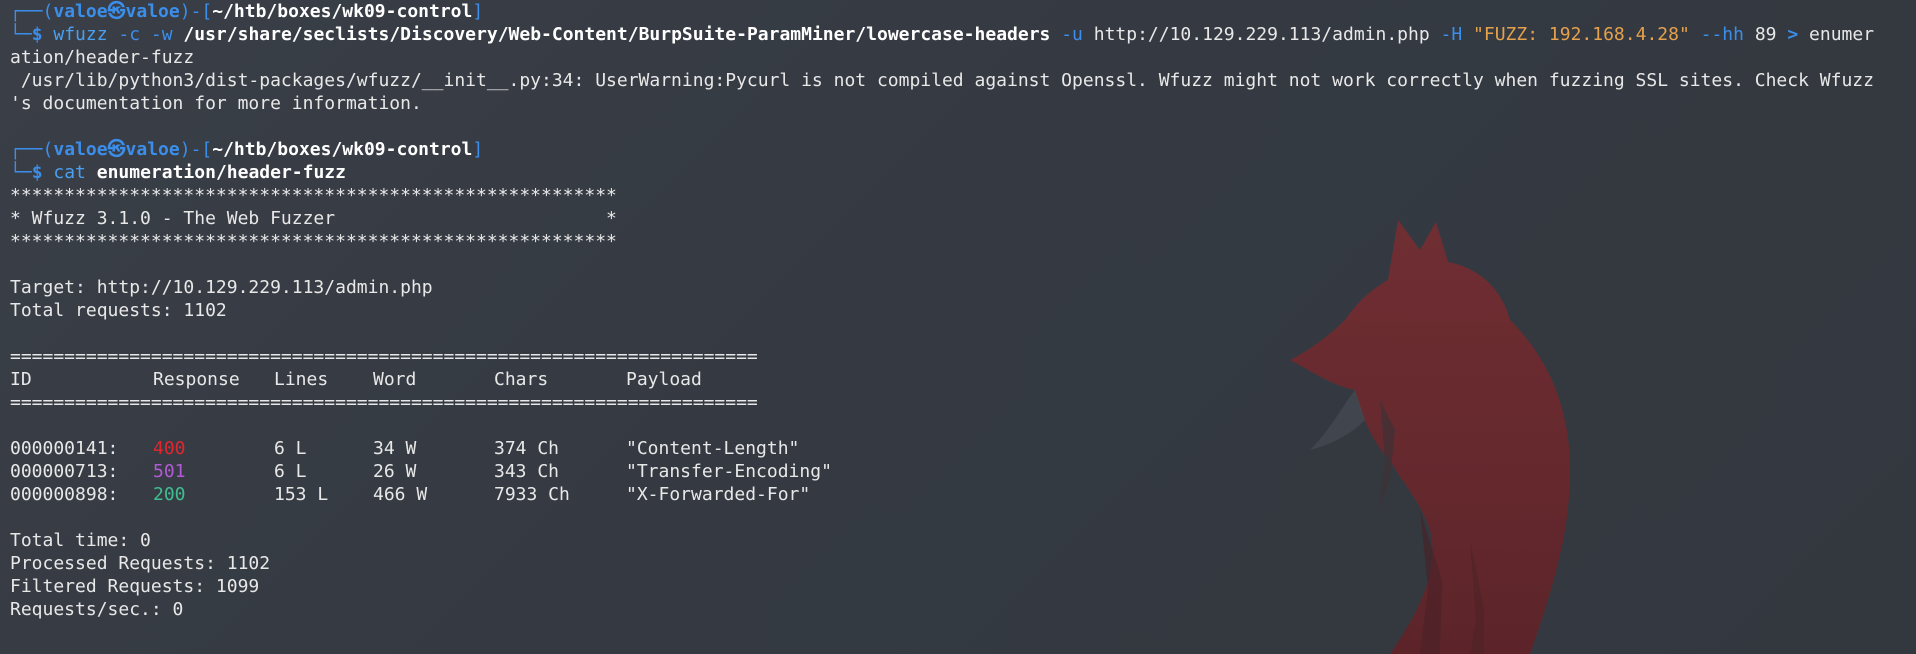 The image size is (1916, 654). Describe the element at coordinates (664, 379) in the screenshot. I see `col-payload: Payload` at that location.